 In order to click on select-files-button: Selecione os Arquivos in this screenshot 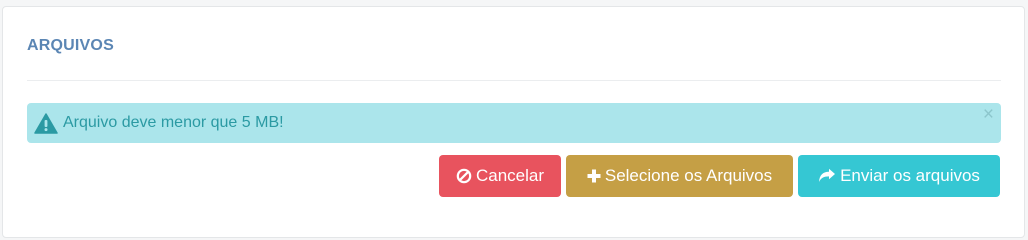, I will do `click(679, 176)`.